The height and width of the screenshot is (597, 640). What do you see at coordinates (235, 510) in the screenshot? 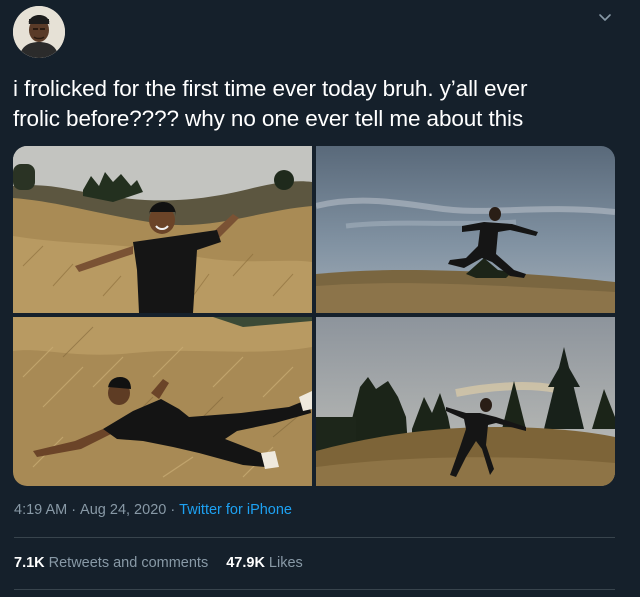
I see `tweet-source-link: Twitter for iPhone` at bounding box center [235, 510].